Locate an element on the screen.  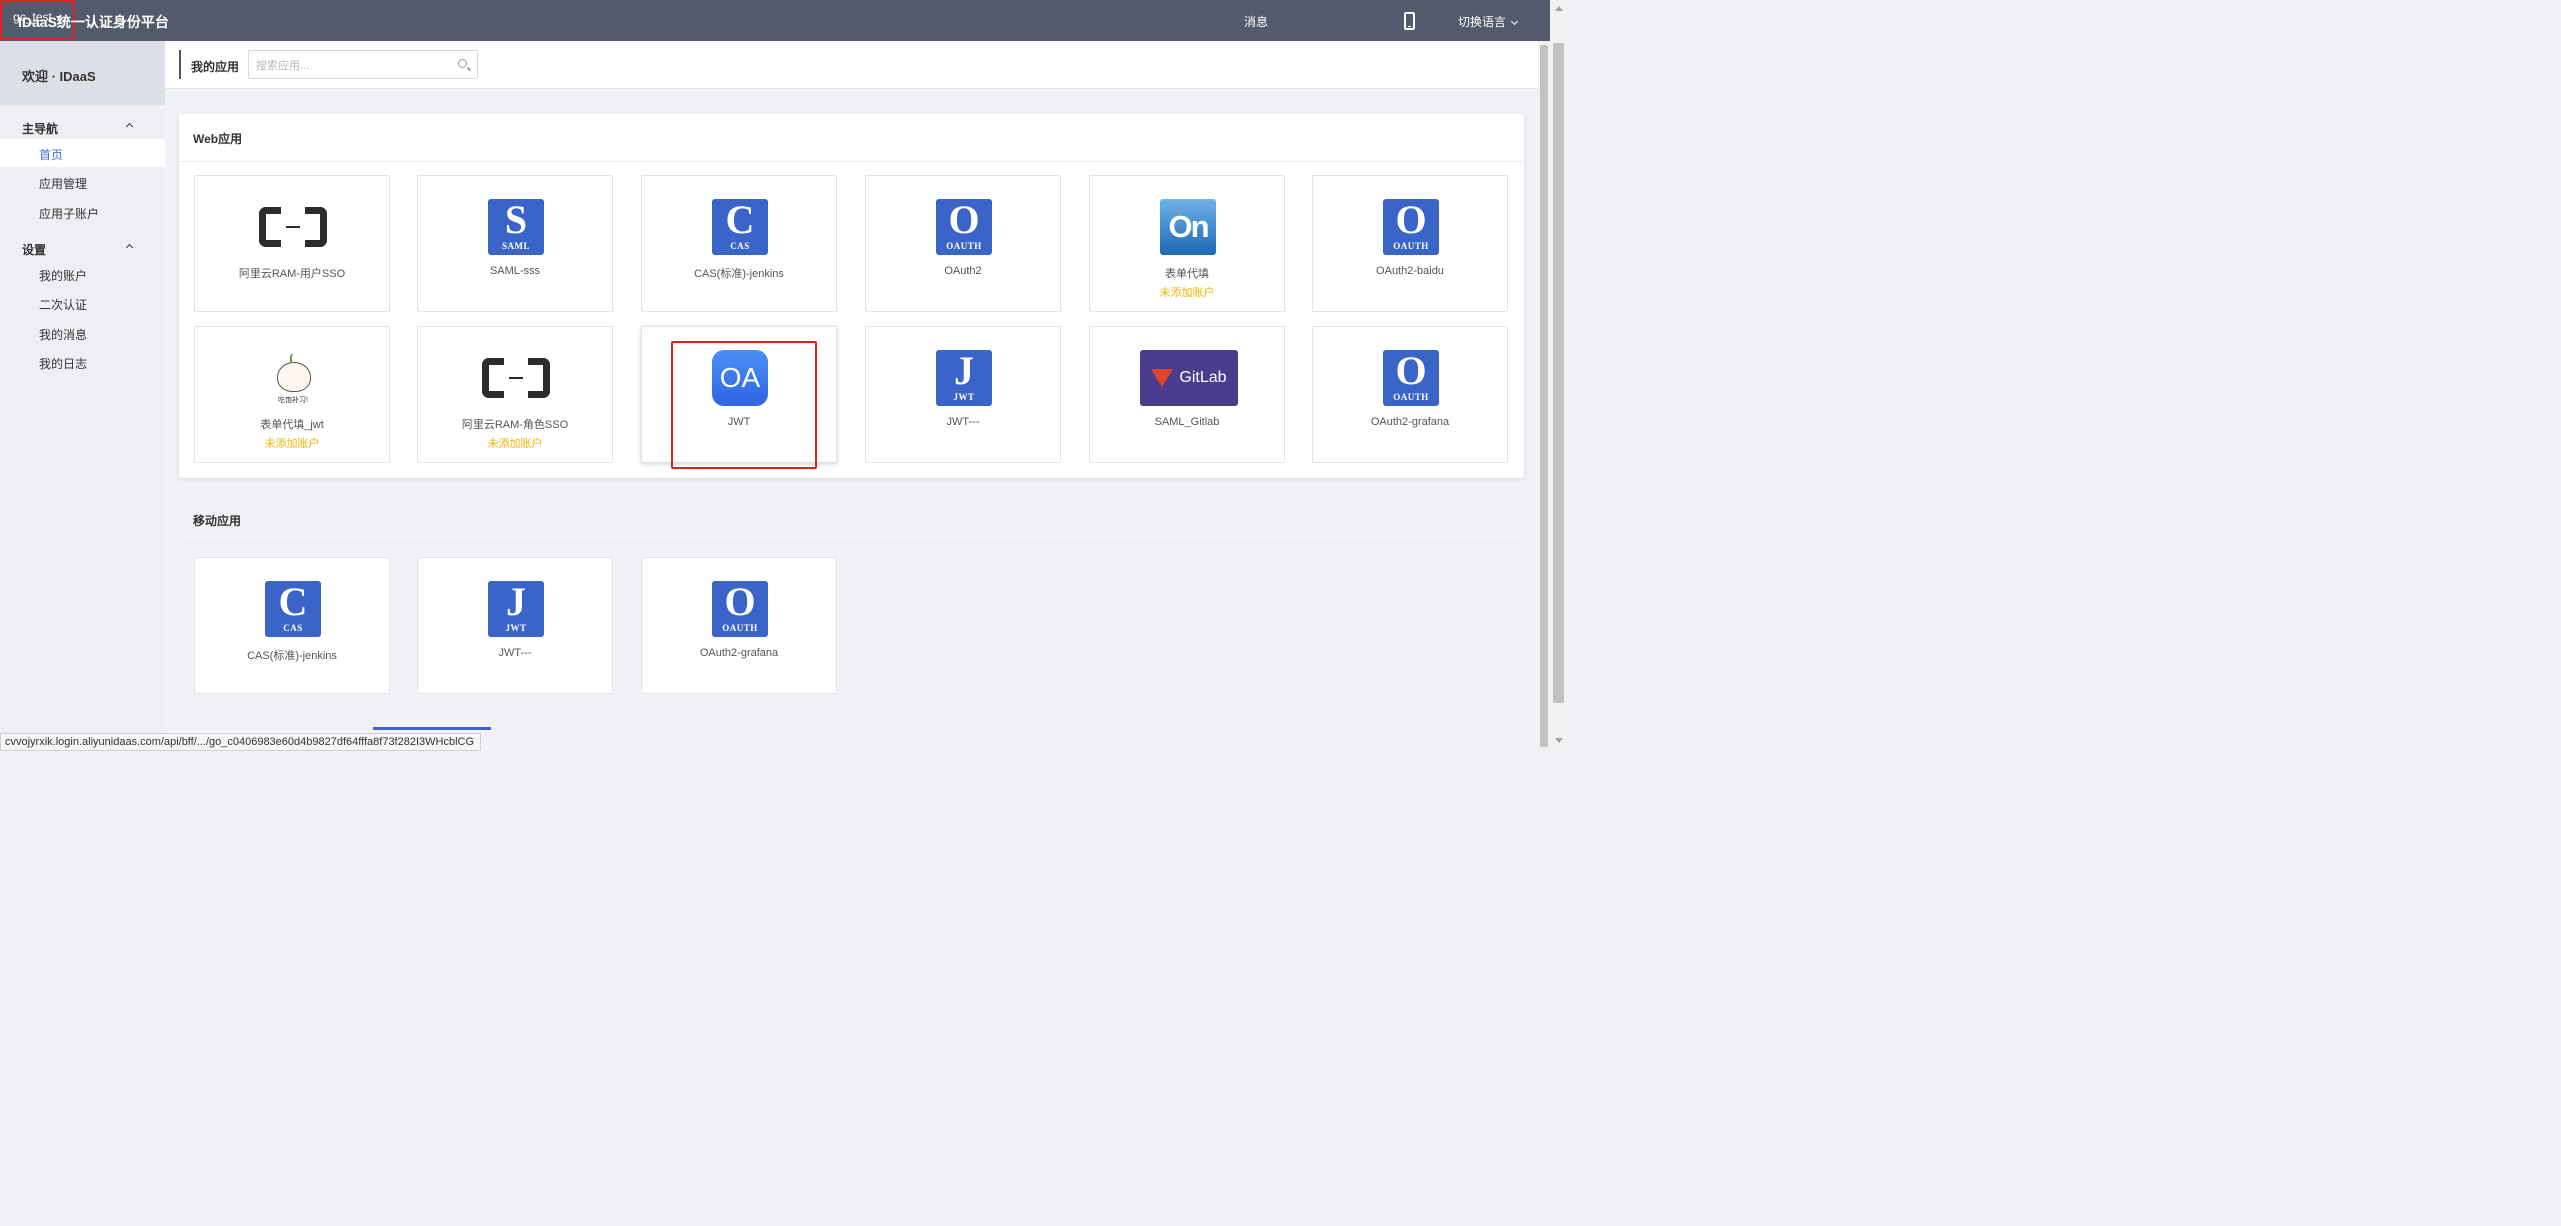
app-name: JWT is located at coordinates (739, 422).